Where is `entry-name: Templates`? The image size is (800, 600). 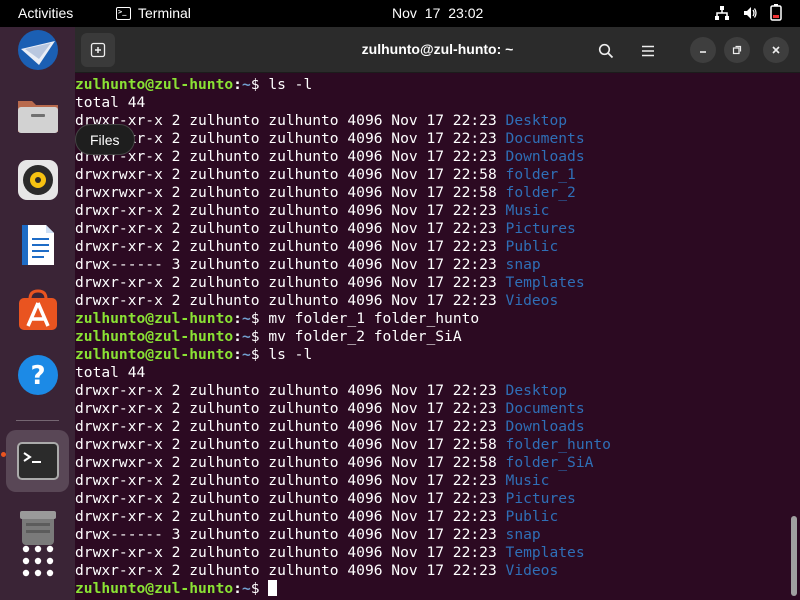 entry-name: Templates is located at coordinates (545, 282).